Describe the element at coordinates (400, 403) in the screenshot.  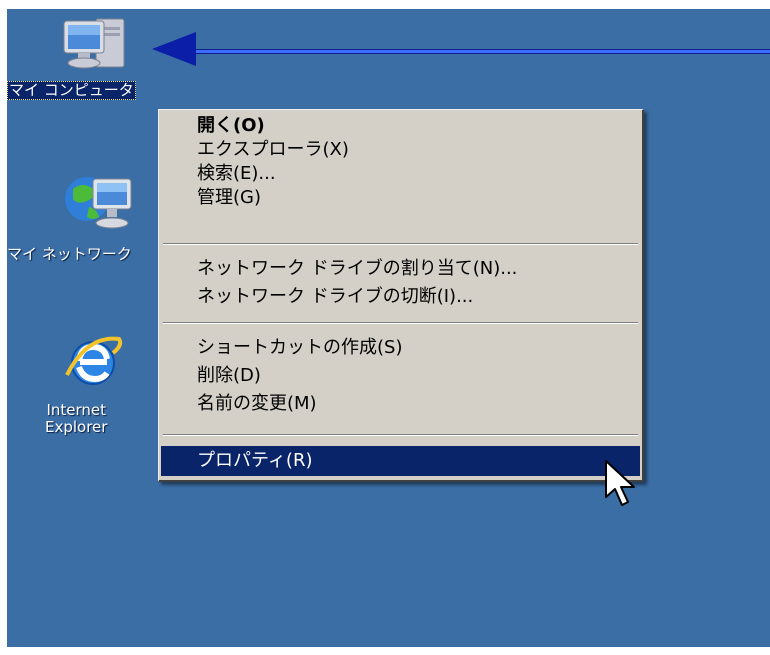
I see `menu-item-rename: 名前の変更(M)` at that location.